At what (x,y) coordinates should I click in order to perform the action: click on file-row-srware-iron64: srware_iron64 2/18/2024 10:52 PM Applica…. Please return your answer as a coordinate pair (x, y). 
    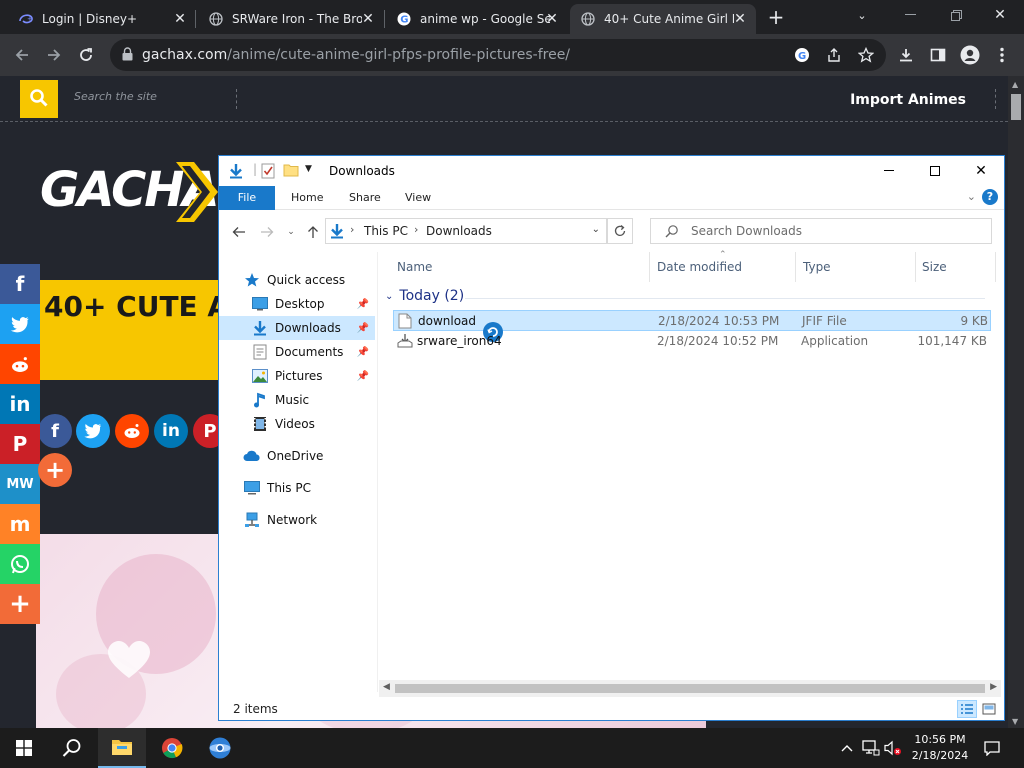
    Looking at the image, I should click on (692, 341).